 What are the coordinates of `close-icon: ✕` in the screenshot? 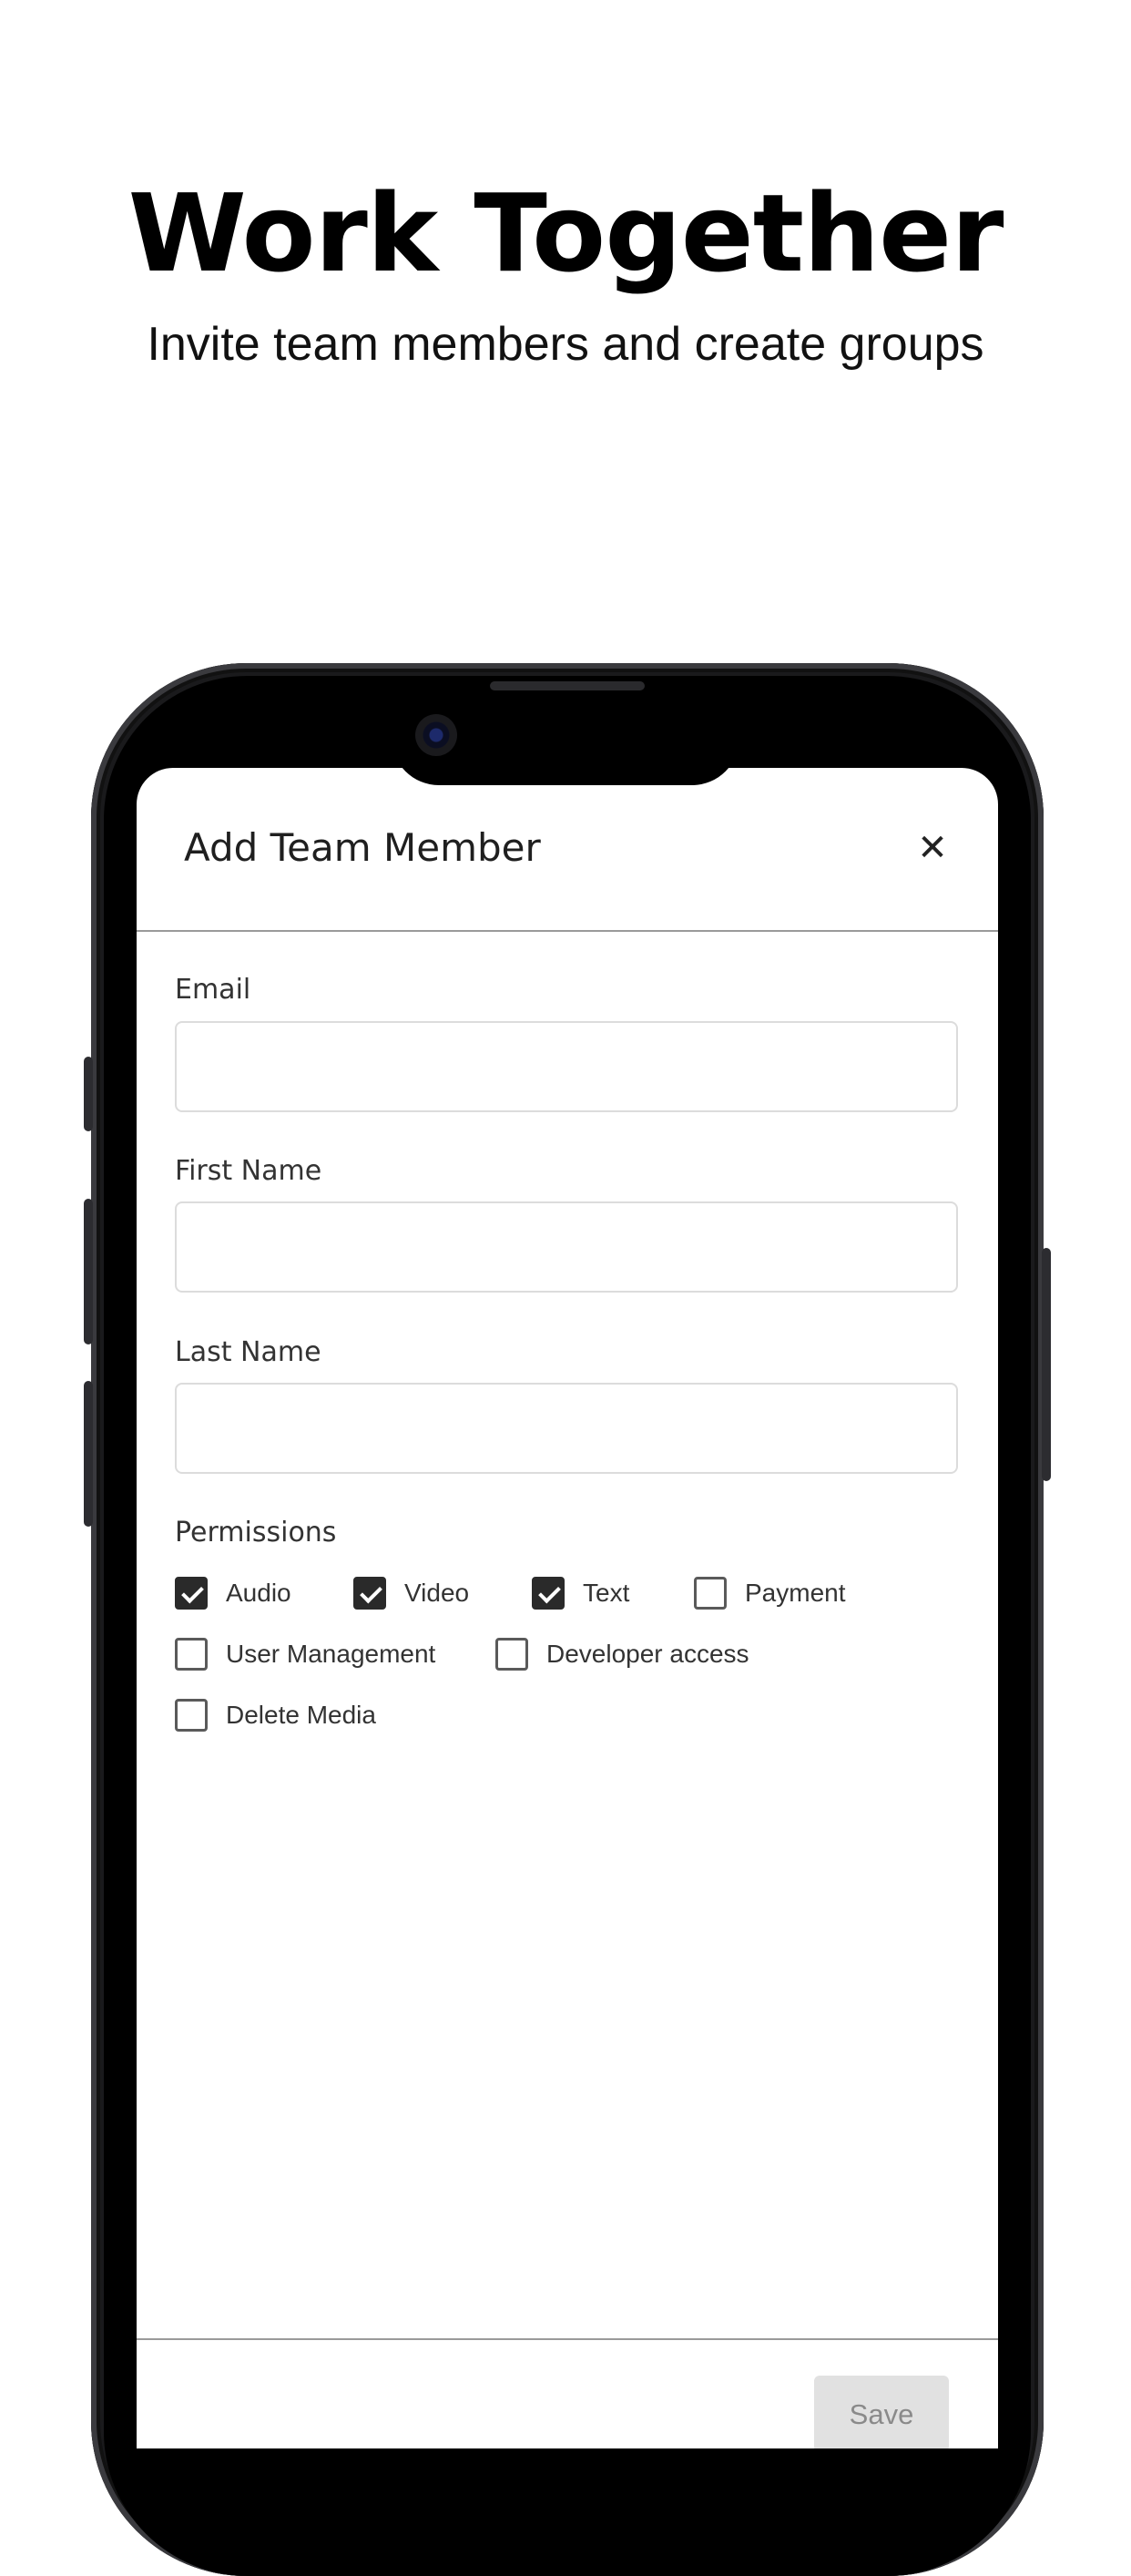 It's located at (932, 848).